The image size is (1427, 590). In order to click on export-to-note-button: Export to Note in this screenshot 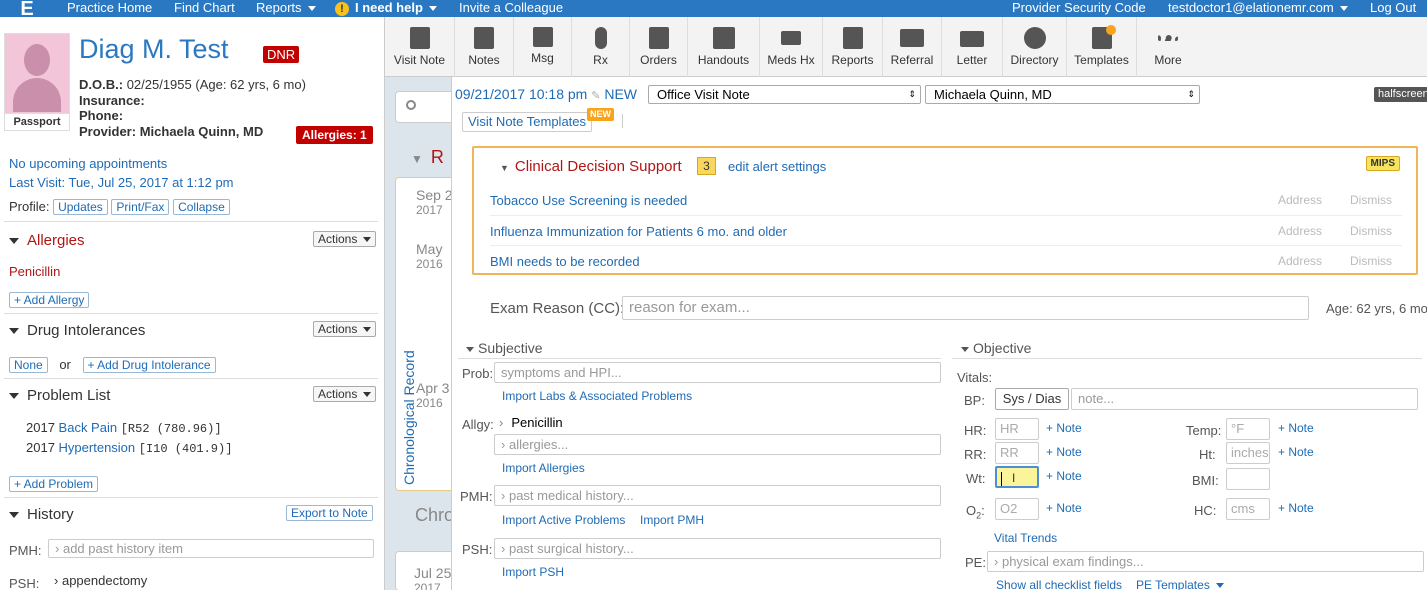, I will do `click(329, 513)`.